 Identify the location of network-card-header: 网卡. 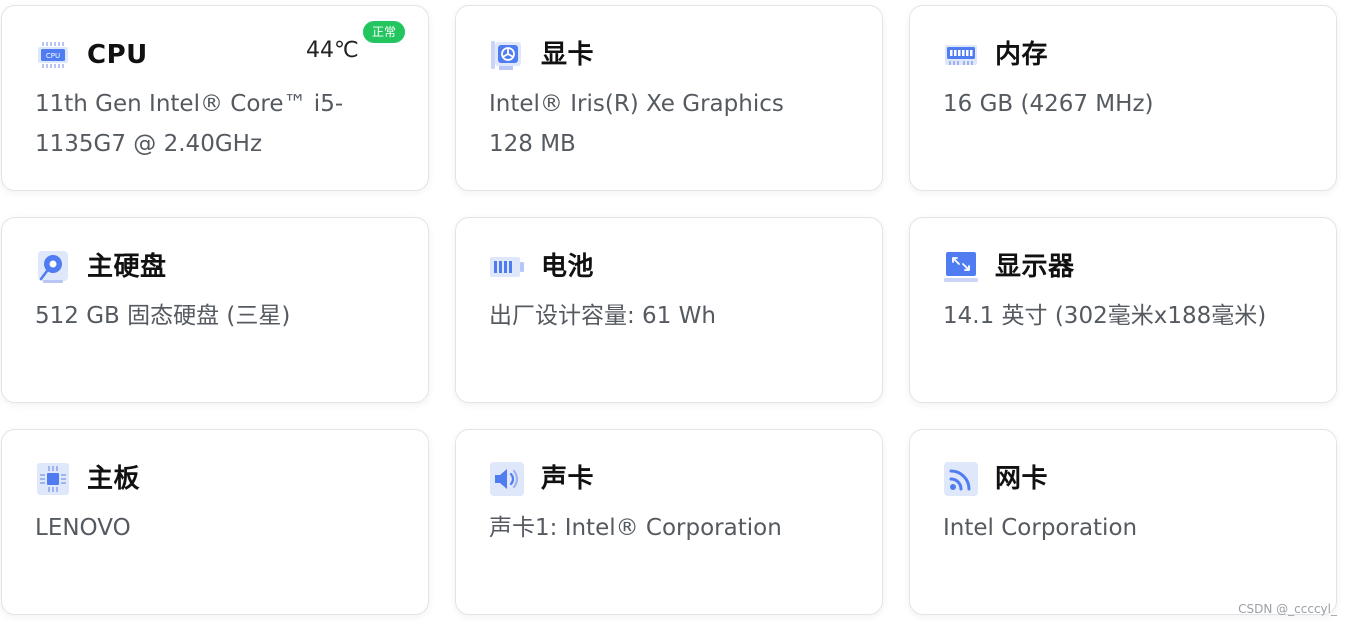
(995, 479).